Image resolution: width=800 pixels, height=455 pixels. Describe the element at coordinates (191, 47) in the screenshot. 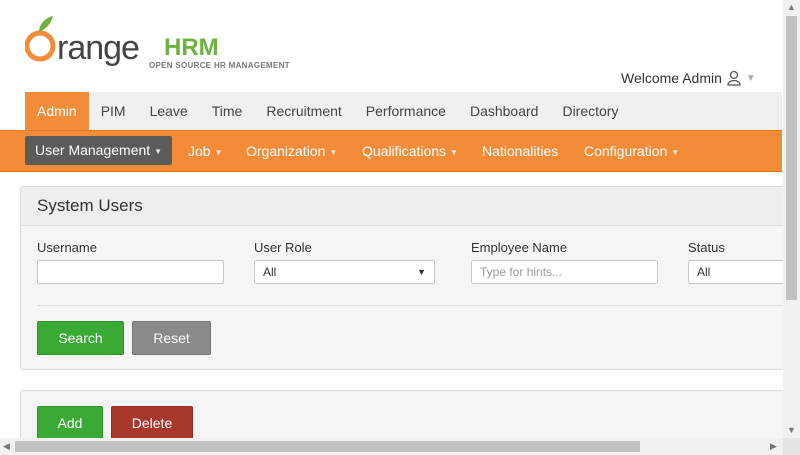

I see `logo-brand-hrm: HRM` at that location.